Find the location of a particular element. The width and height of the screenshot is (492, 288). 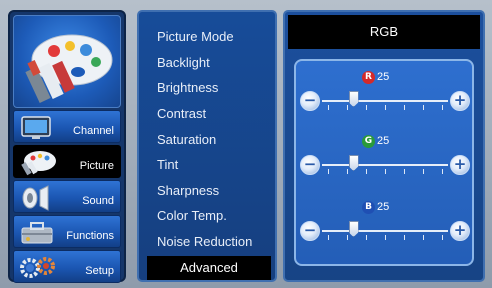

category-label: Setup is located at coordinates (99, 271).